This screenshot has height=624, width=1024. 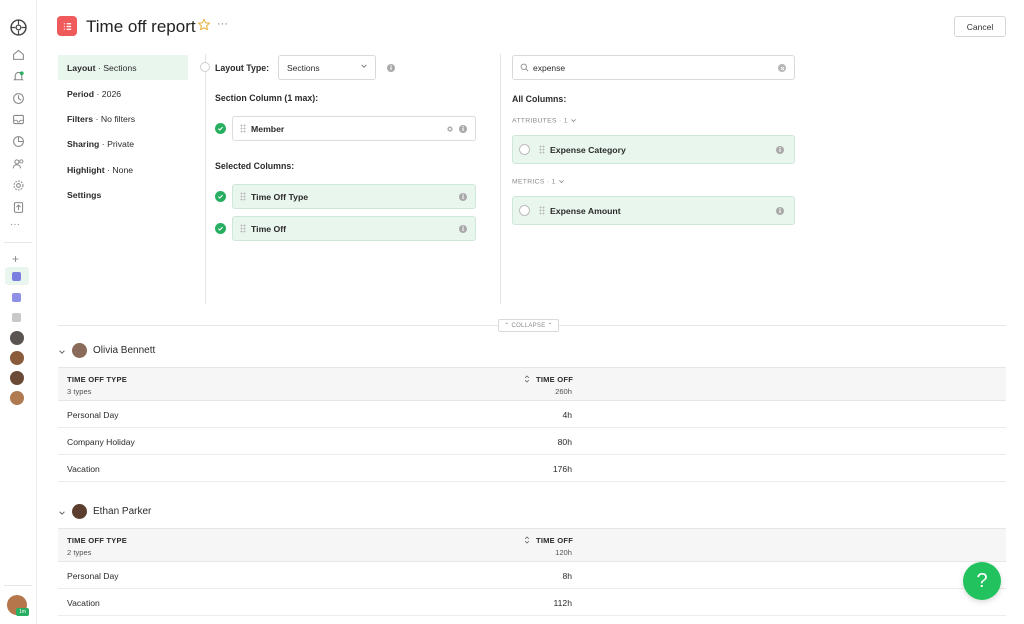 I want to click on clear-search-icon, so click(x=782, y=68).